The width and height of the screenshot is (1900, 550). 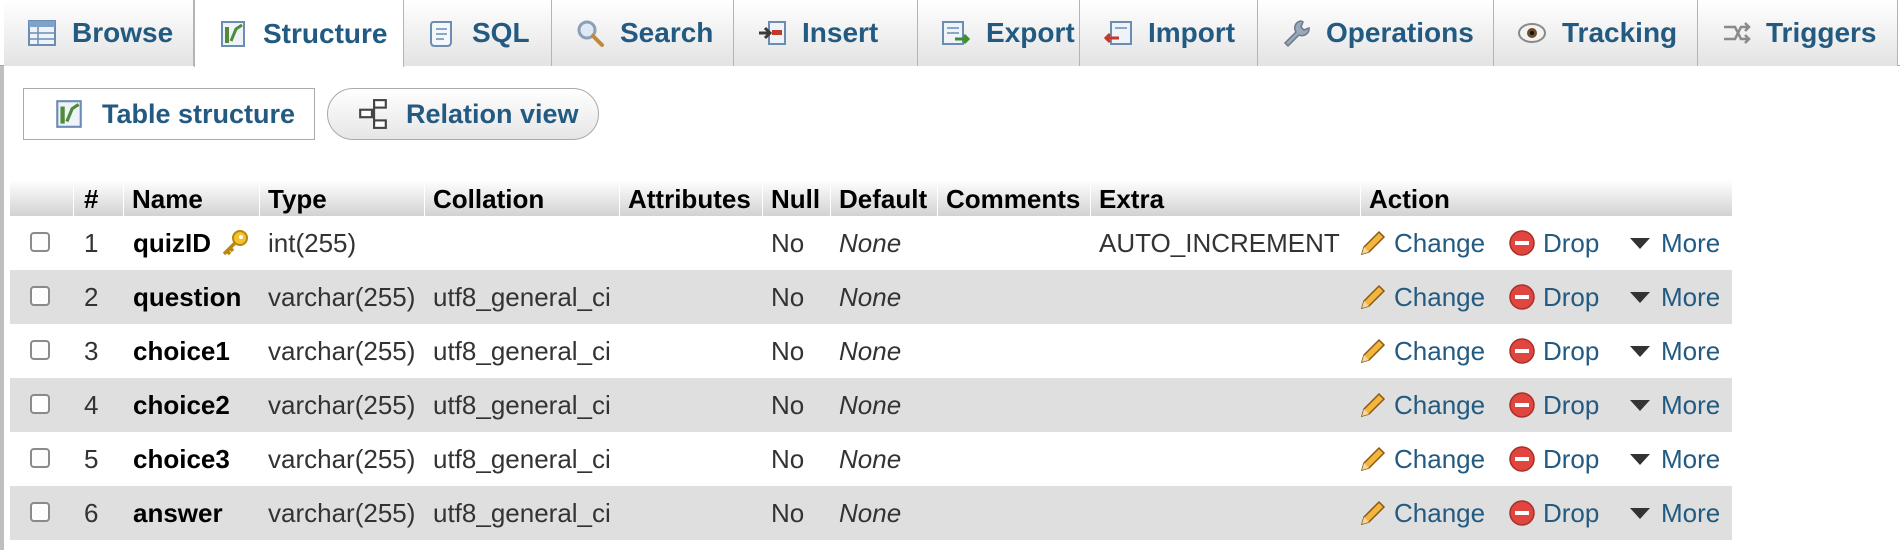 I want to click on row-number: 2, so click(x=91, y=297).